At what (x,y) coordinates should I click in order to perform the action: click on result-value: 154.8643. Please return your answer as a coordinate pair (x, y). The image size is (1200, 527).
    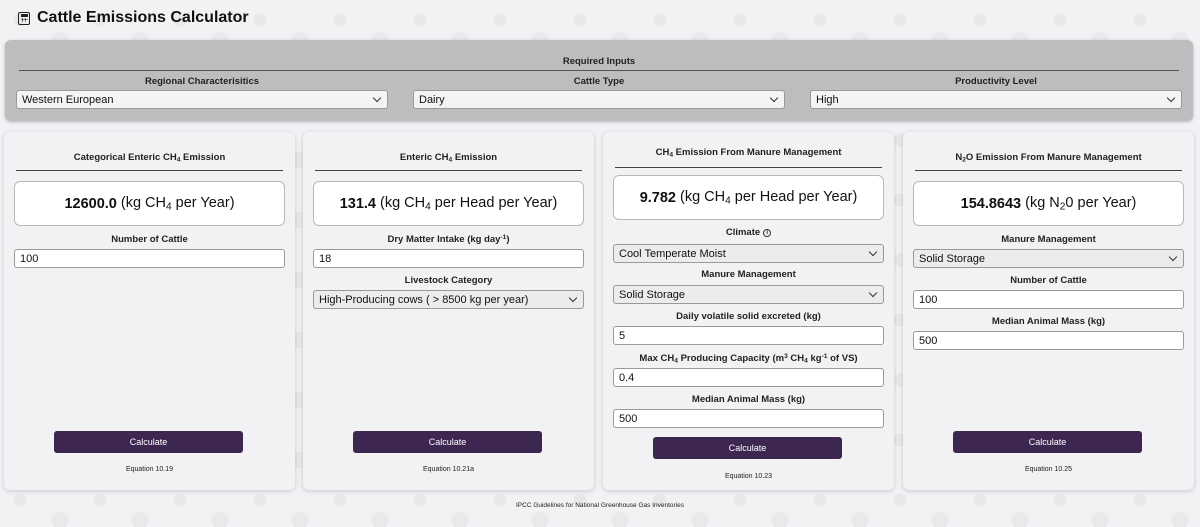
    Looking at the image, I should click on (991, 203).